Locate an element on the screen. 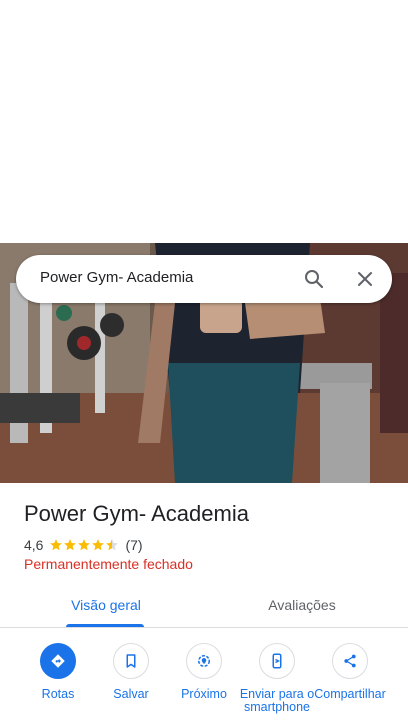 This screenshot has width=408, height=726. tab-bar: Visão geral Avaliações is located at coordinates (204, 607).